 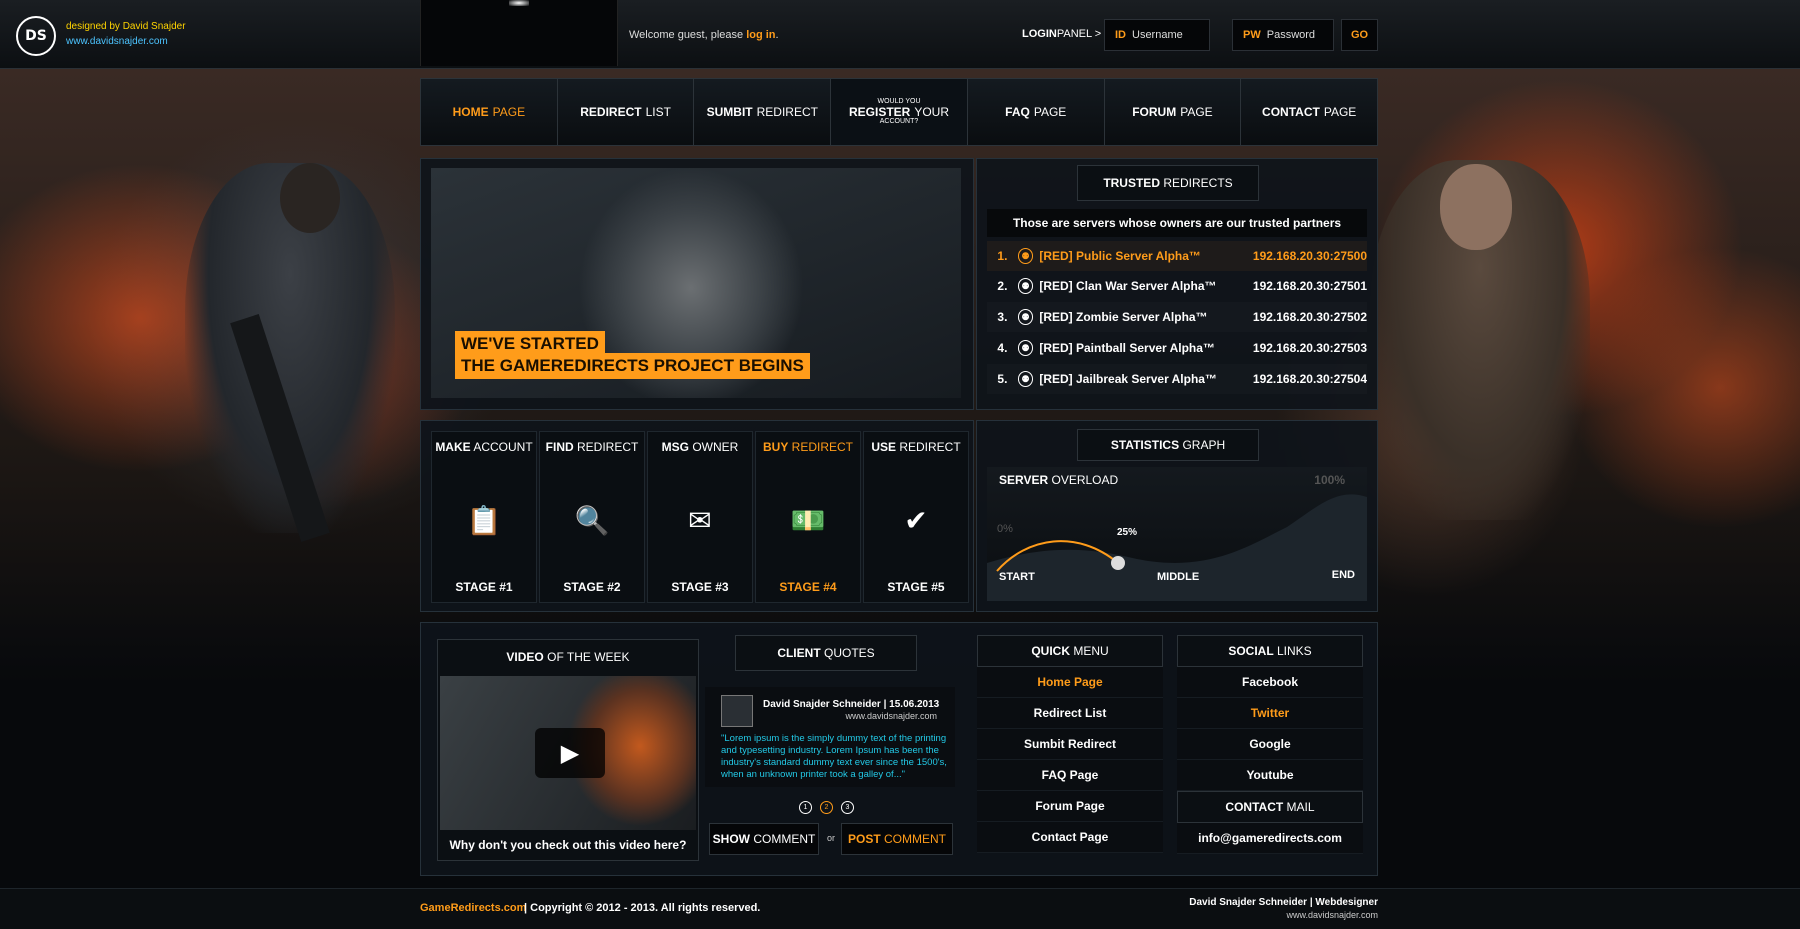 What do you see at coordinates (784, 839) in the screenshot?
I see `show-rest: COMMENT` at bounding box center [784, 839].